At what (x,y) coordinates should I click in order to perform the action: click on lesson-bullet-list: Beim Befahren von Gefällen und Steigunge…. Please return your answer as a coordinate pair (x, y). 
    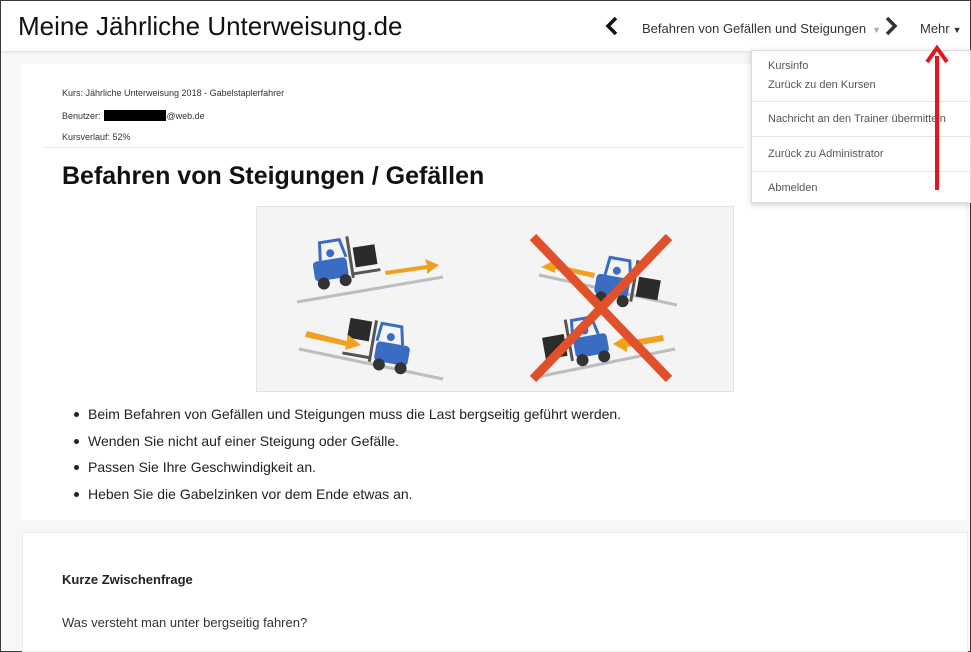
    Looking at the image, I should click on (346, 459).